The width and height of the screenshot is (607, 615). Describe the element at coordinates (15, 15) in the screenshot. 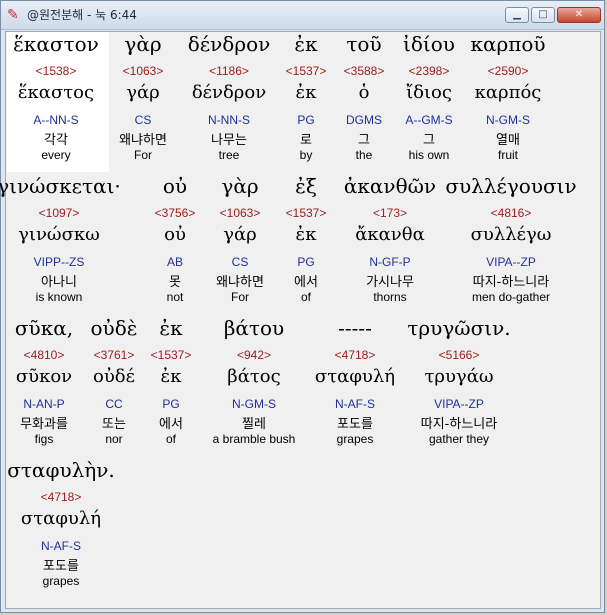

I see `book-icon: ✎` at that location.